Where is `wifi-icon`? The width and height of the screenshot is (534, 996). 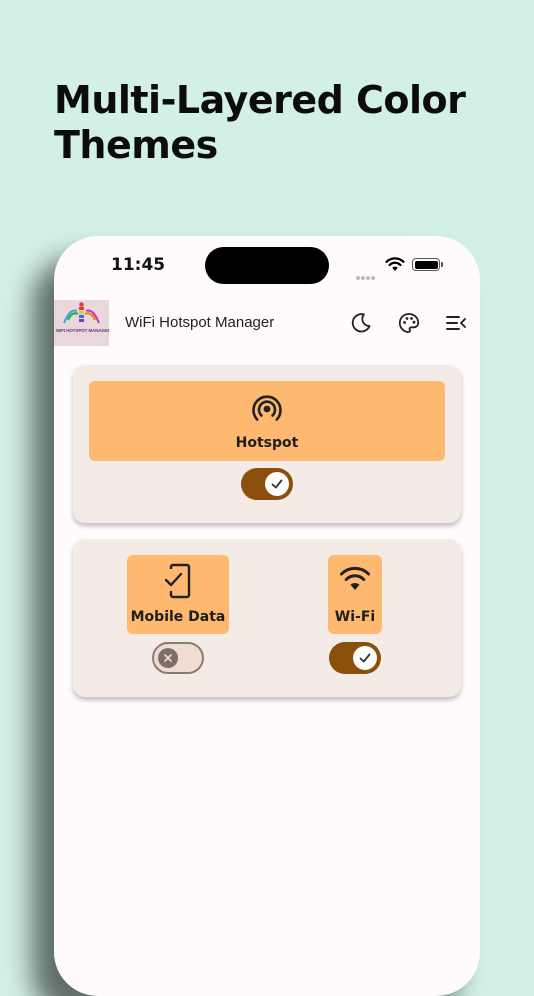
wifi-icon is located at coordinates (355, 578).